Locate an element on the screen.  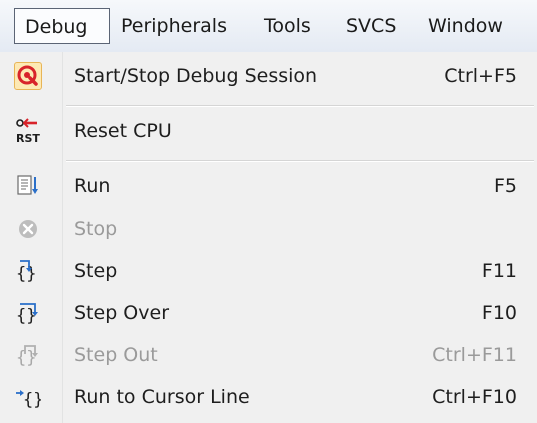
menu-item-reset-cpu: RST Reset CPU is located at coordinates (268, 131).